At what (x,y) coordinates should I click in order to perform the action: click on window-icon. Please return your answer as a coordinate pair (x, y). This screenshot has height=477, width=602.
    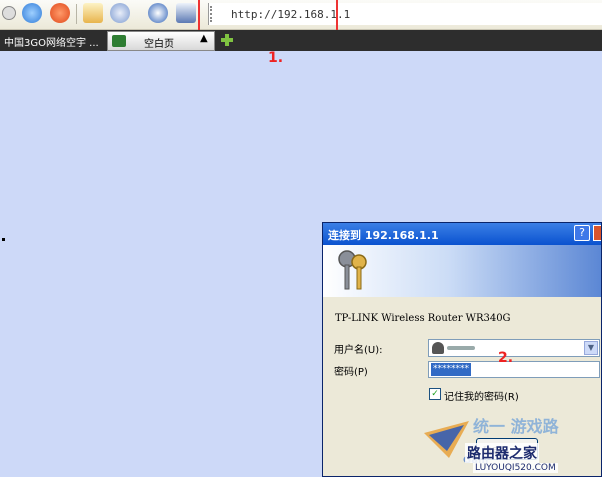
    Looking at the image, I should click on (186, 13).